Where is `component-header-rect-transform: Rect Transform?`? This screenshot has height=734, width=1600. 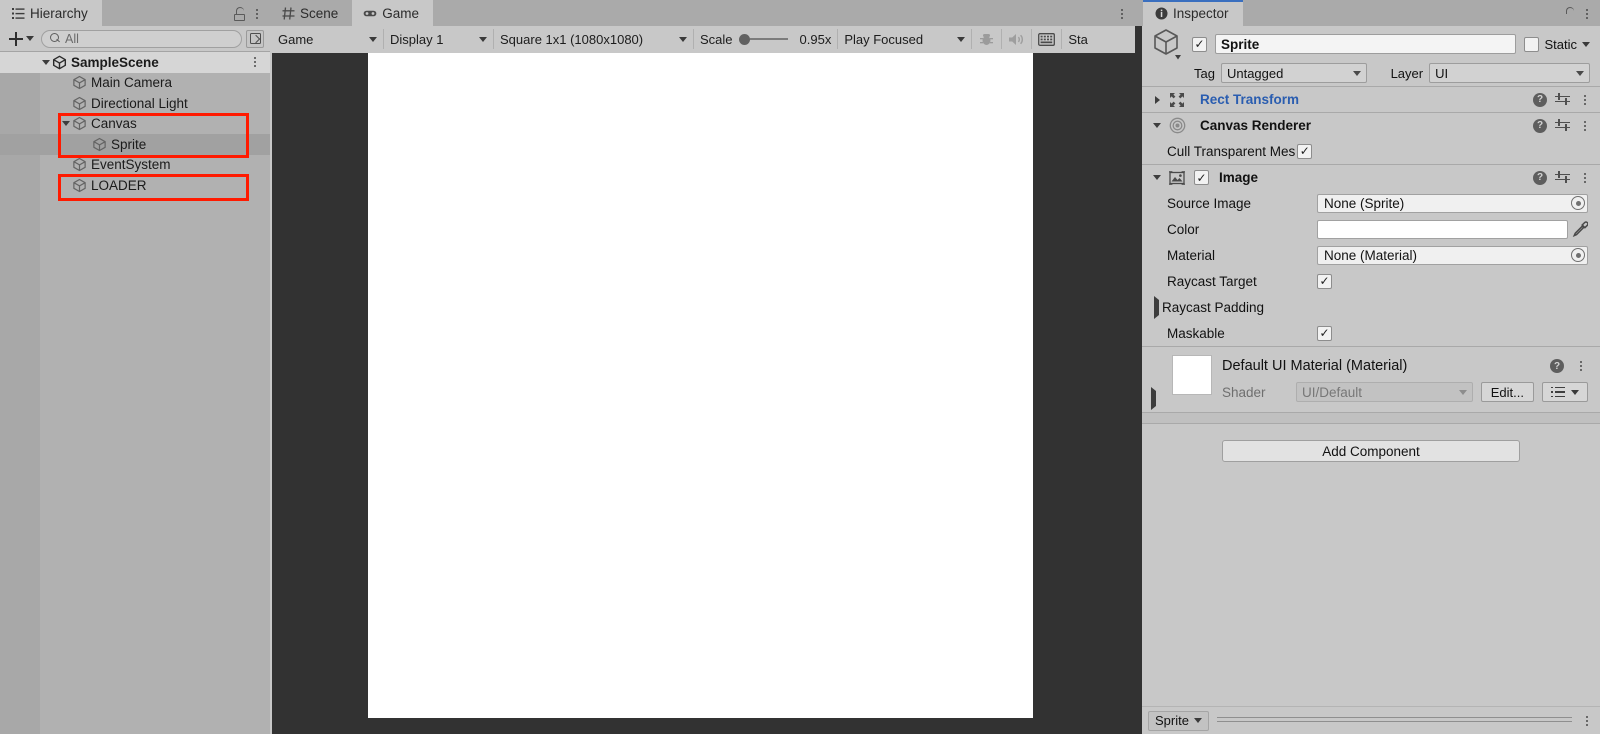 component-header-rect-transform: Rect Transform? is located at coordinates (1371, 99).